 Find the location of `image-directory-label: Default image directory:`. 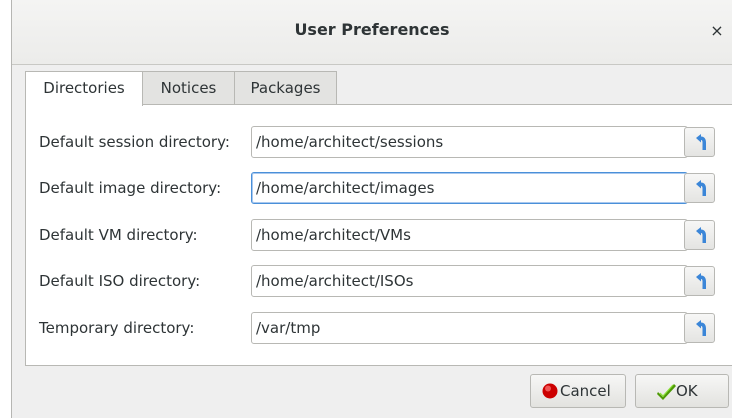

image-directory-label: Default image directory: is located at coordinates (130, 188).